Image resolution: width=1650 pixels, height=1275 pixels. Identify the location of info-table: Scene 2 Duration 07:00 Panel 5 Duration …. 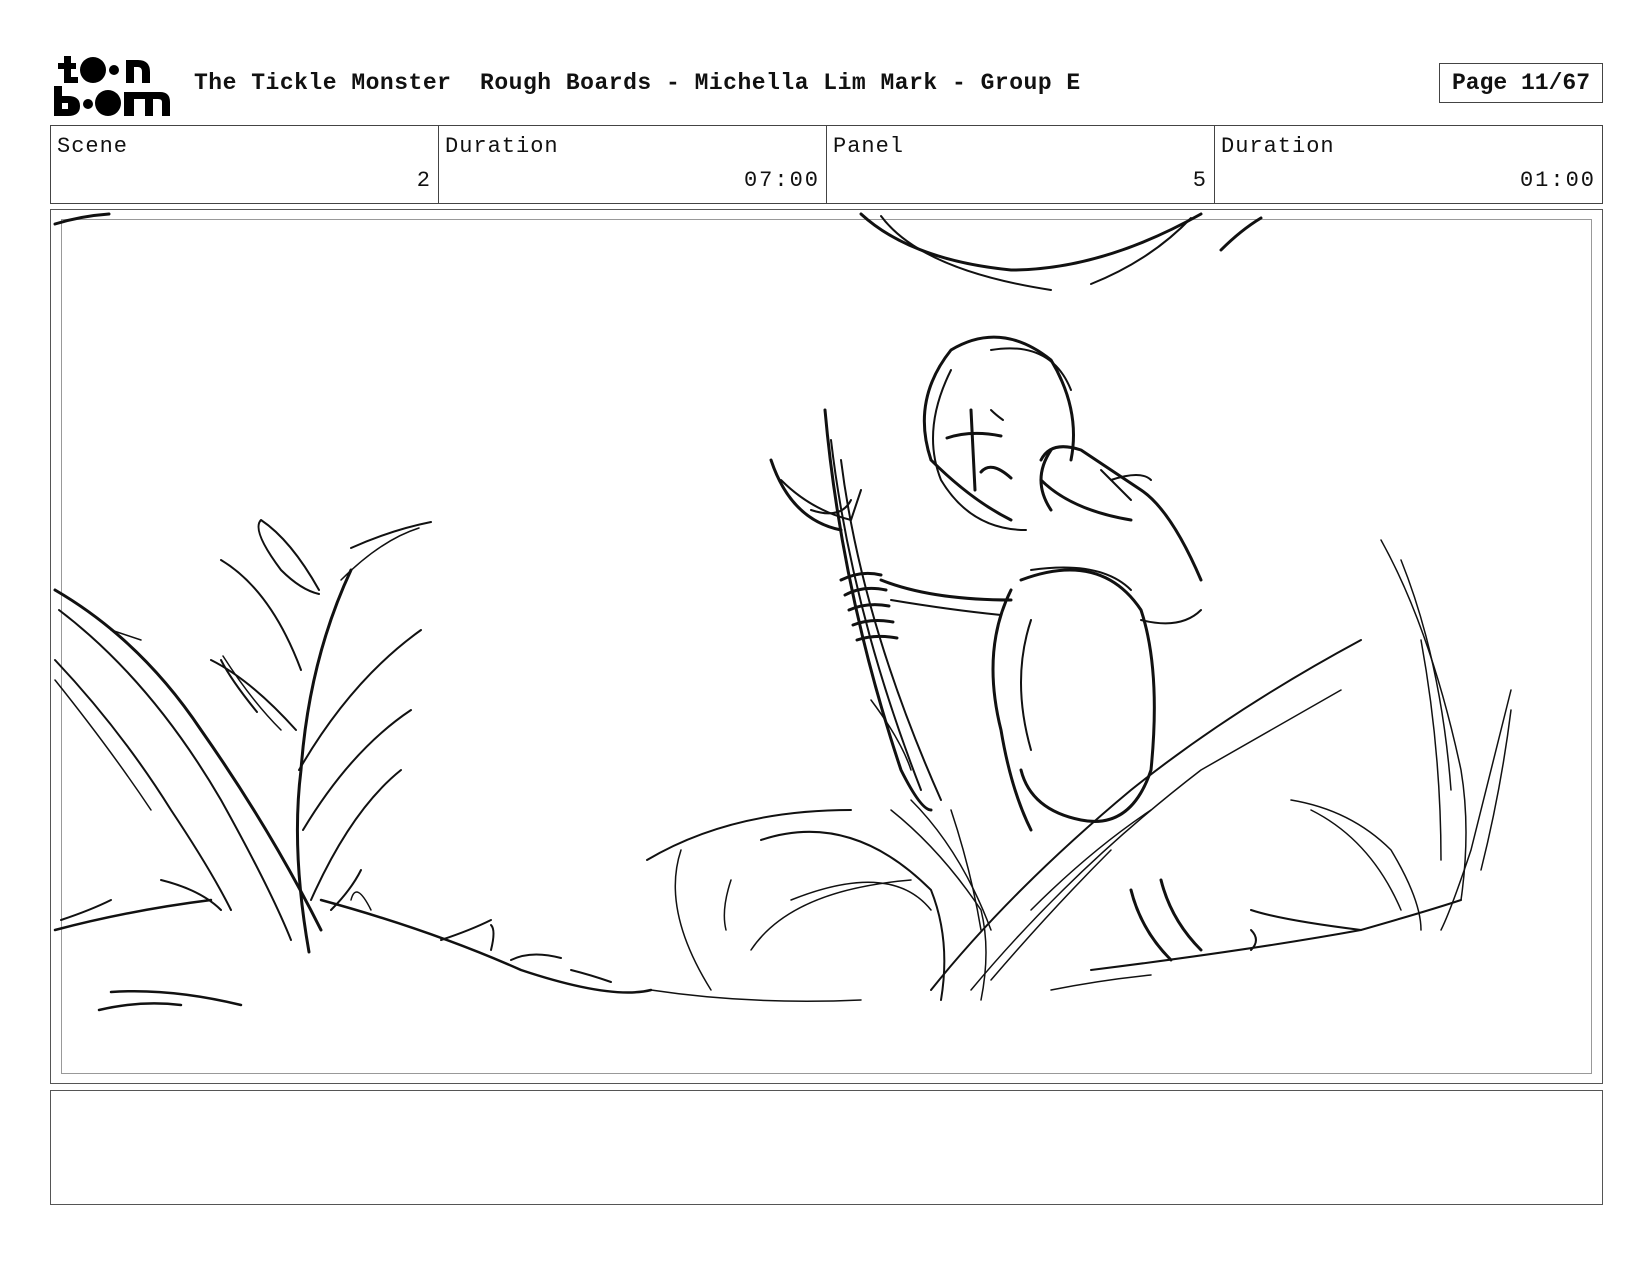
(826, 164).